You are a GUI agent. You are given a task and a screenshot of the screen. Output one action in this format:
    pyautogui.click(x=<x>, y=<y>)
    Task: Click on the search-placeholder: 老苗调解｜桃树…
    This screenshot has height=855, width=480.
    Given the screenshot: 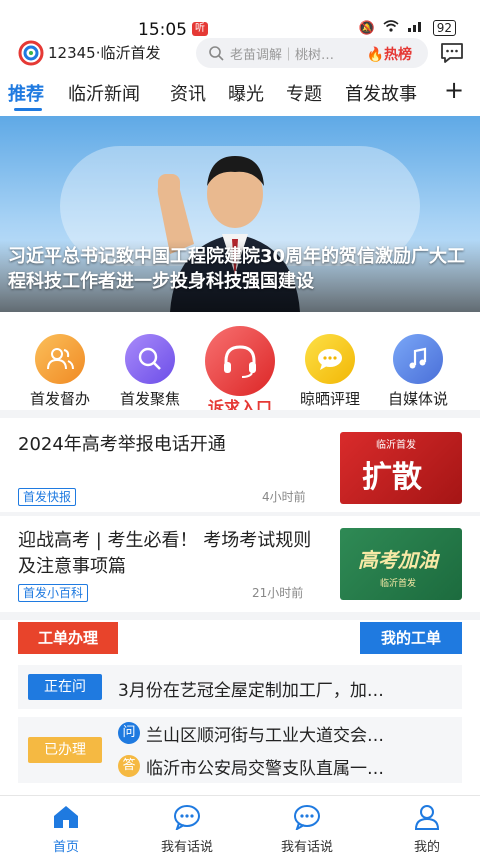 What is the action you would take?
    pyautogui.click(x=282, y=55)
    